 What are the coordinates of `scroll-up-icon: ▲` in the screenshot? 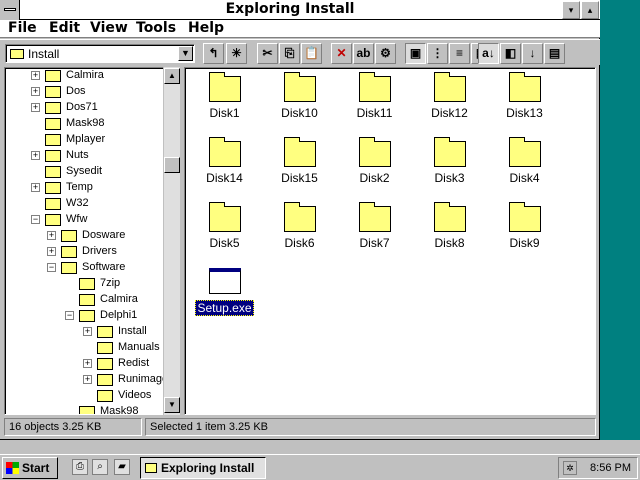 It's located at (172, 76).